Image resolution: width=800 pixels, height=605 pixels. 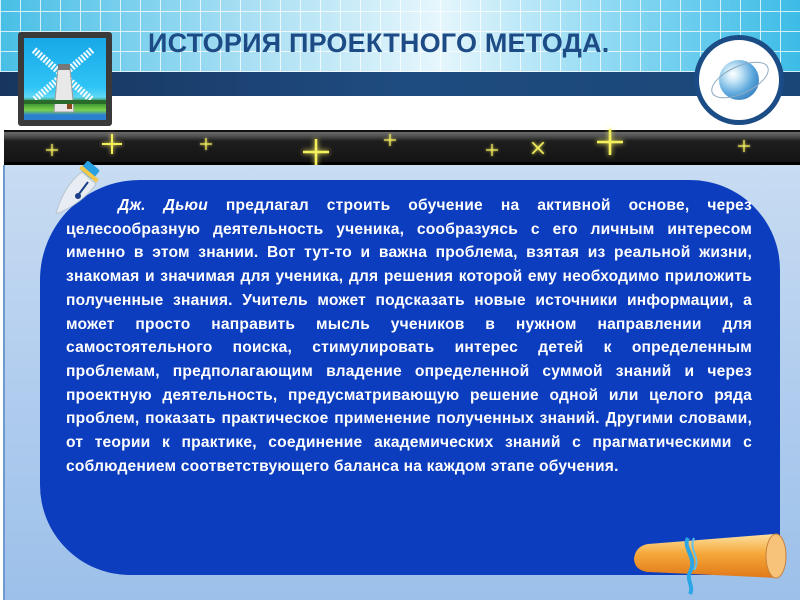 I want to click on author-name: Дж. Дьюи, so click(x=163, y=205).